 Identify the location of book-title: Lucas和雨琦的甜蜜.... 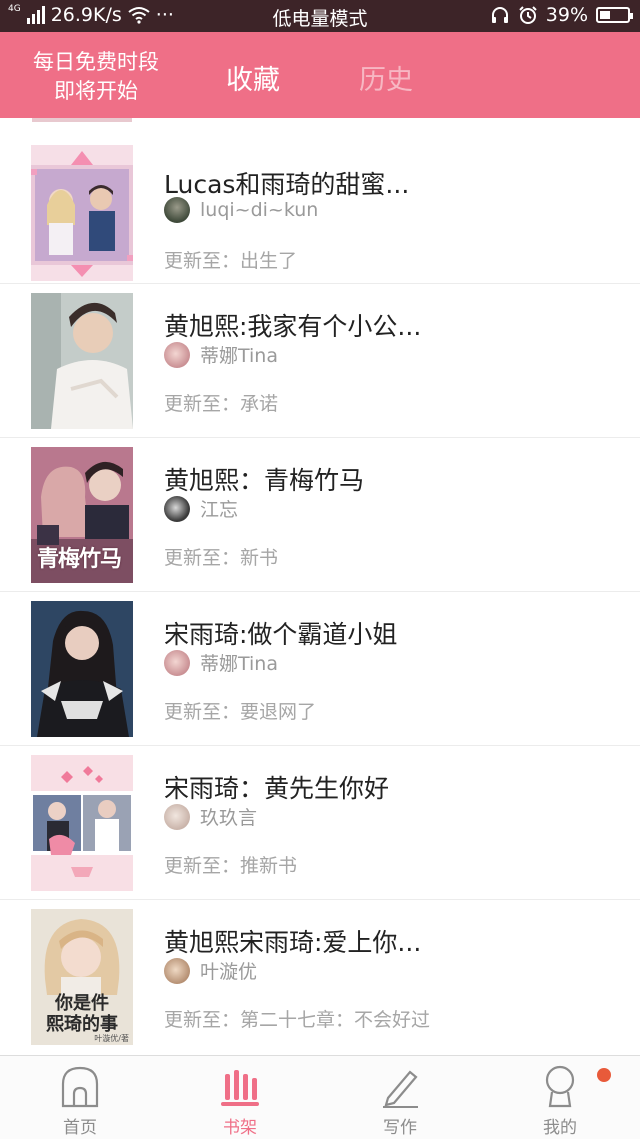
(287, 184).